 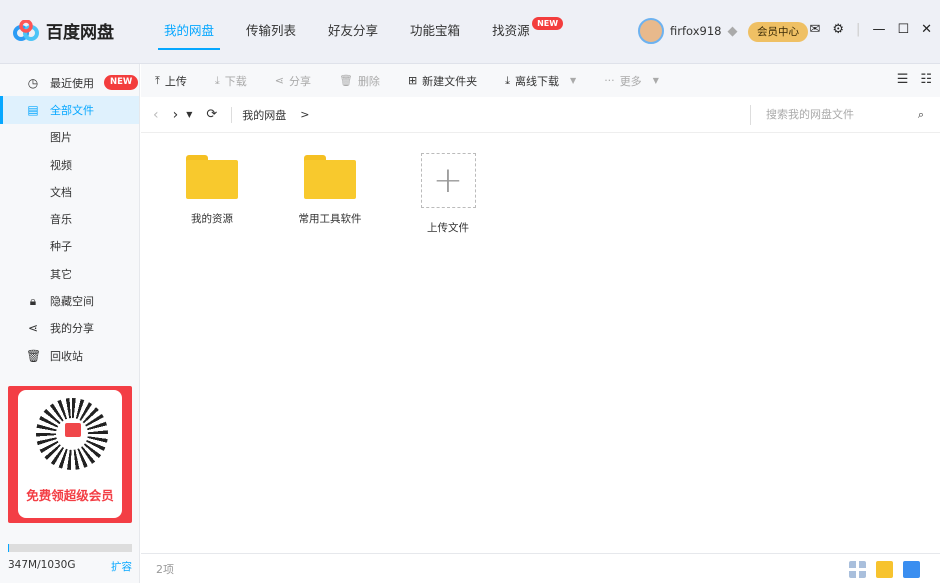 What do you see at coordinates (279, 80) in the screenshot?
I see `share-icon: ⋖` at bounding box center [279, 80].